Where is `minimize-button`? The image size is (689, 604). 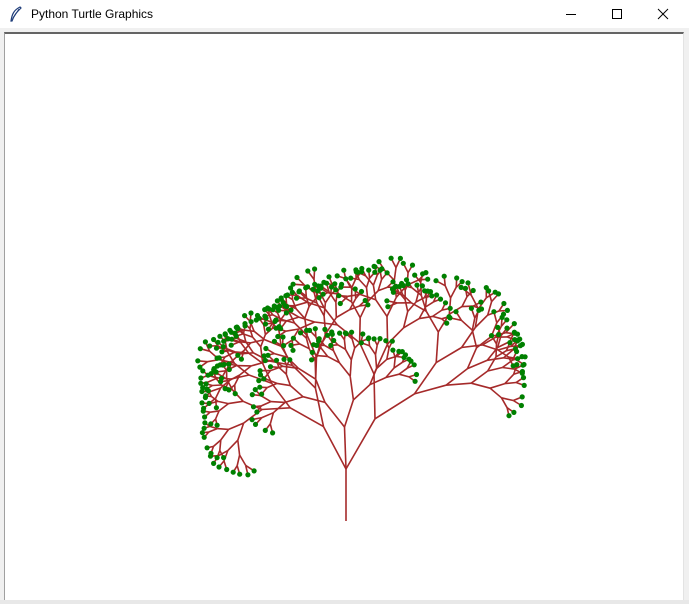
minimize-button is located at coordinates (571, 14).